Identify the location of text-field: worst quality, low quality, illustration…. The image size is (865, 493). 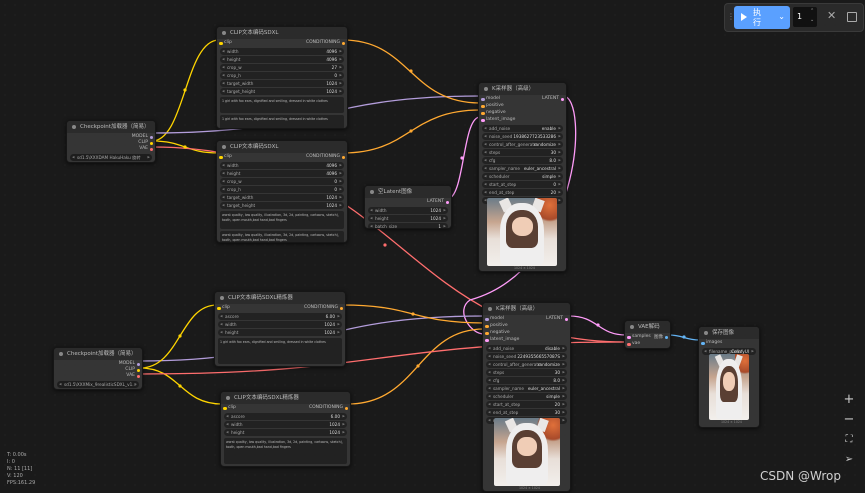
(285, 451).